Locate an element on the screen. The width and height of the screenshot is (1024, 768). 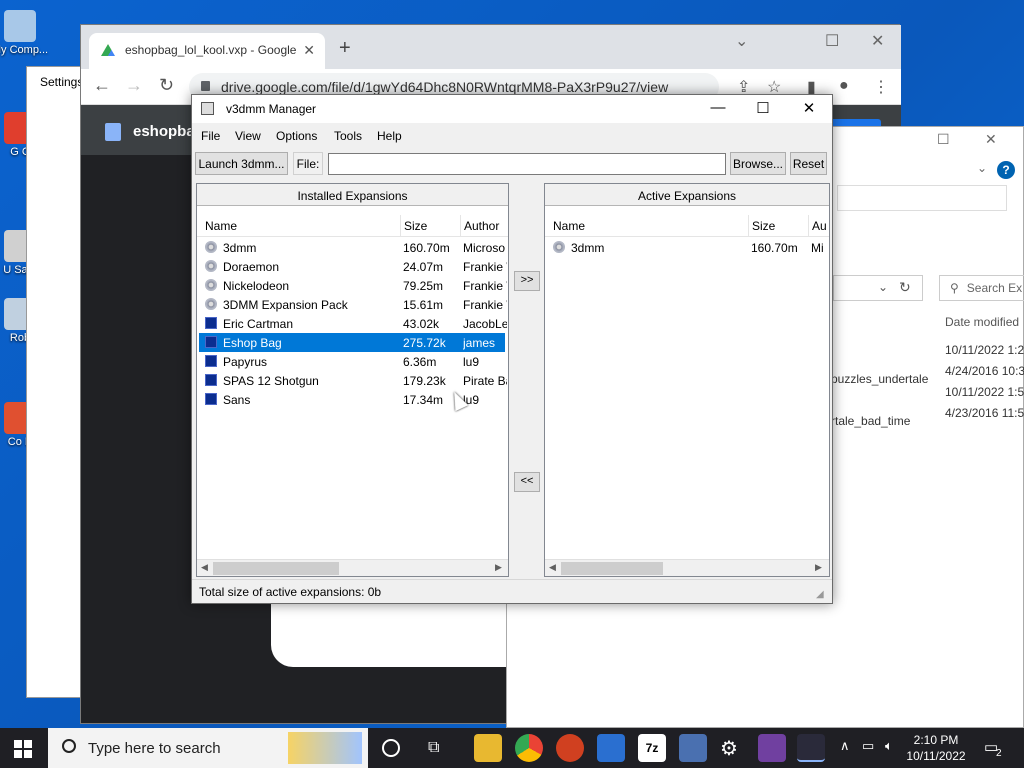
active-horizontal-scrollbar: ◀ ▶ is located at coordinates (687, 567).